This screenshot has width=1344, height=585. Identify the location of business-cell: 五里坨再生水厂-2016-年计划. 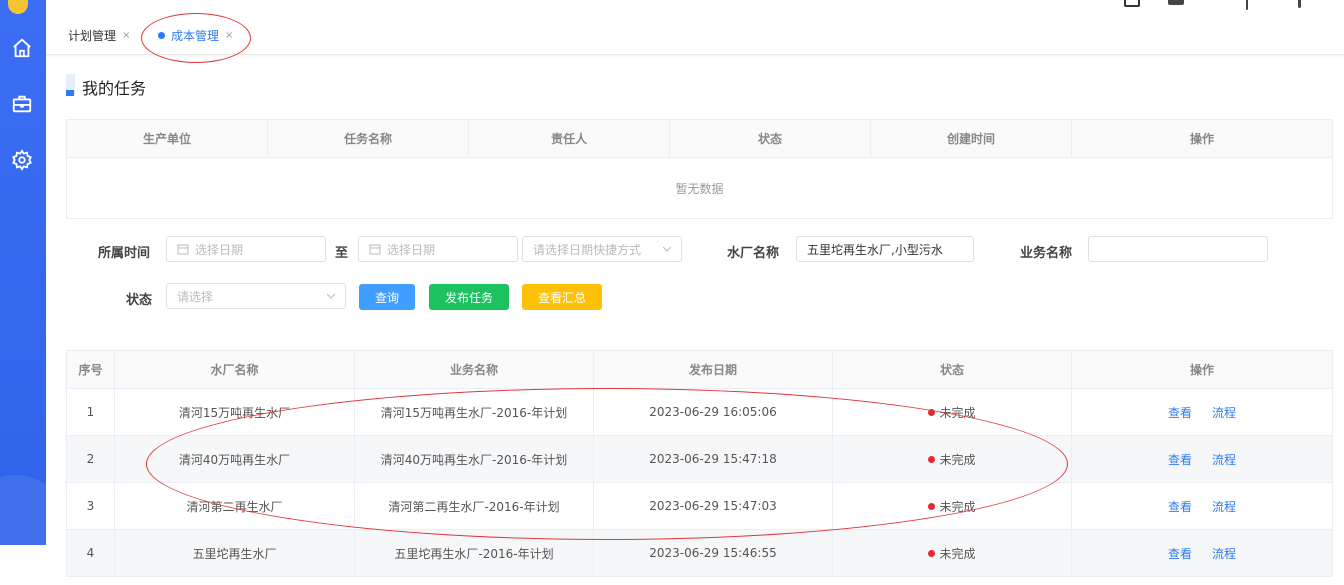
(474, 553).